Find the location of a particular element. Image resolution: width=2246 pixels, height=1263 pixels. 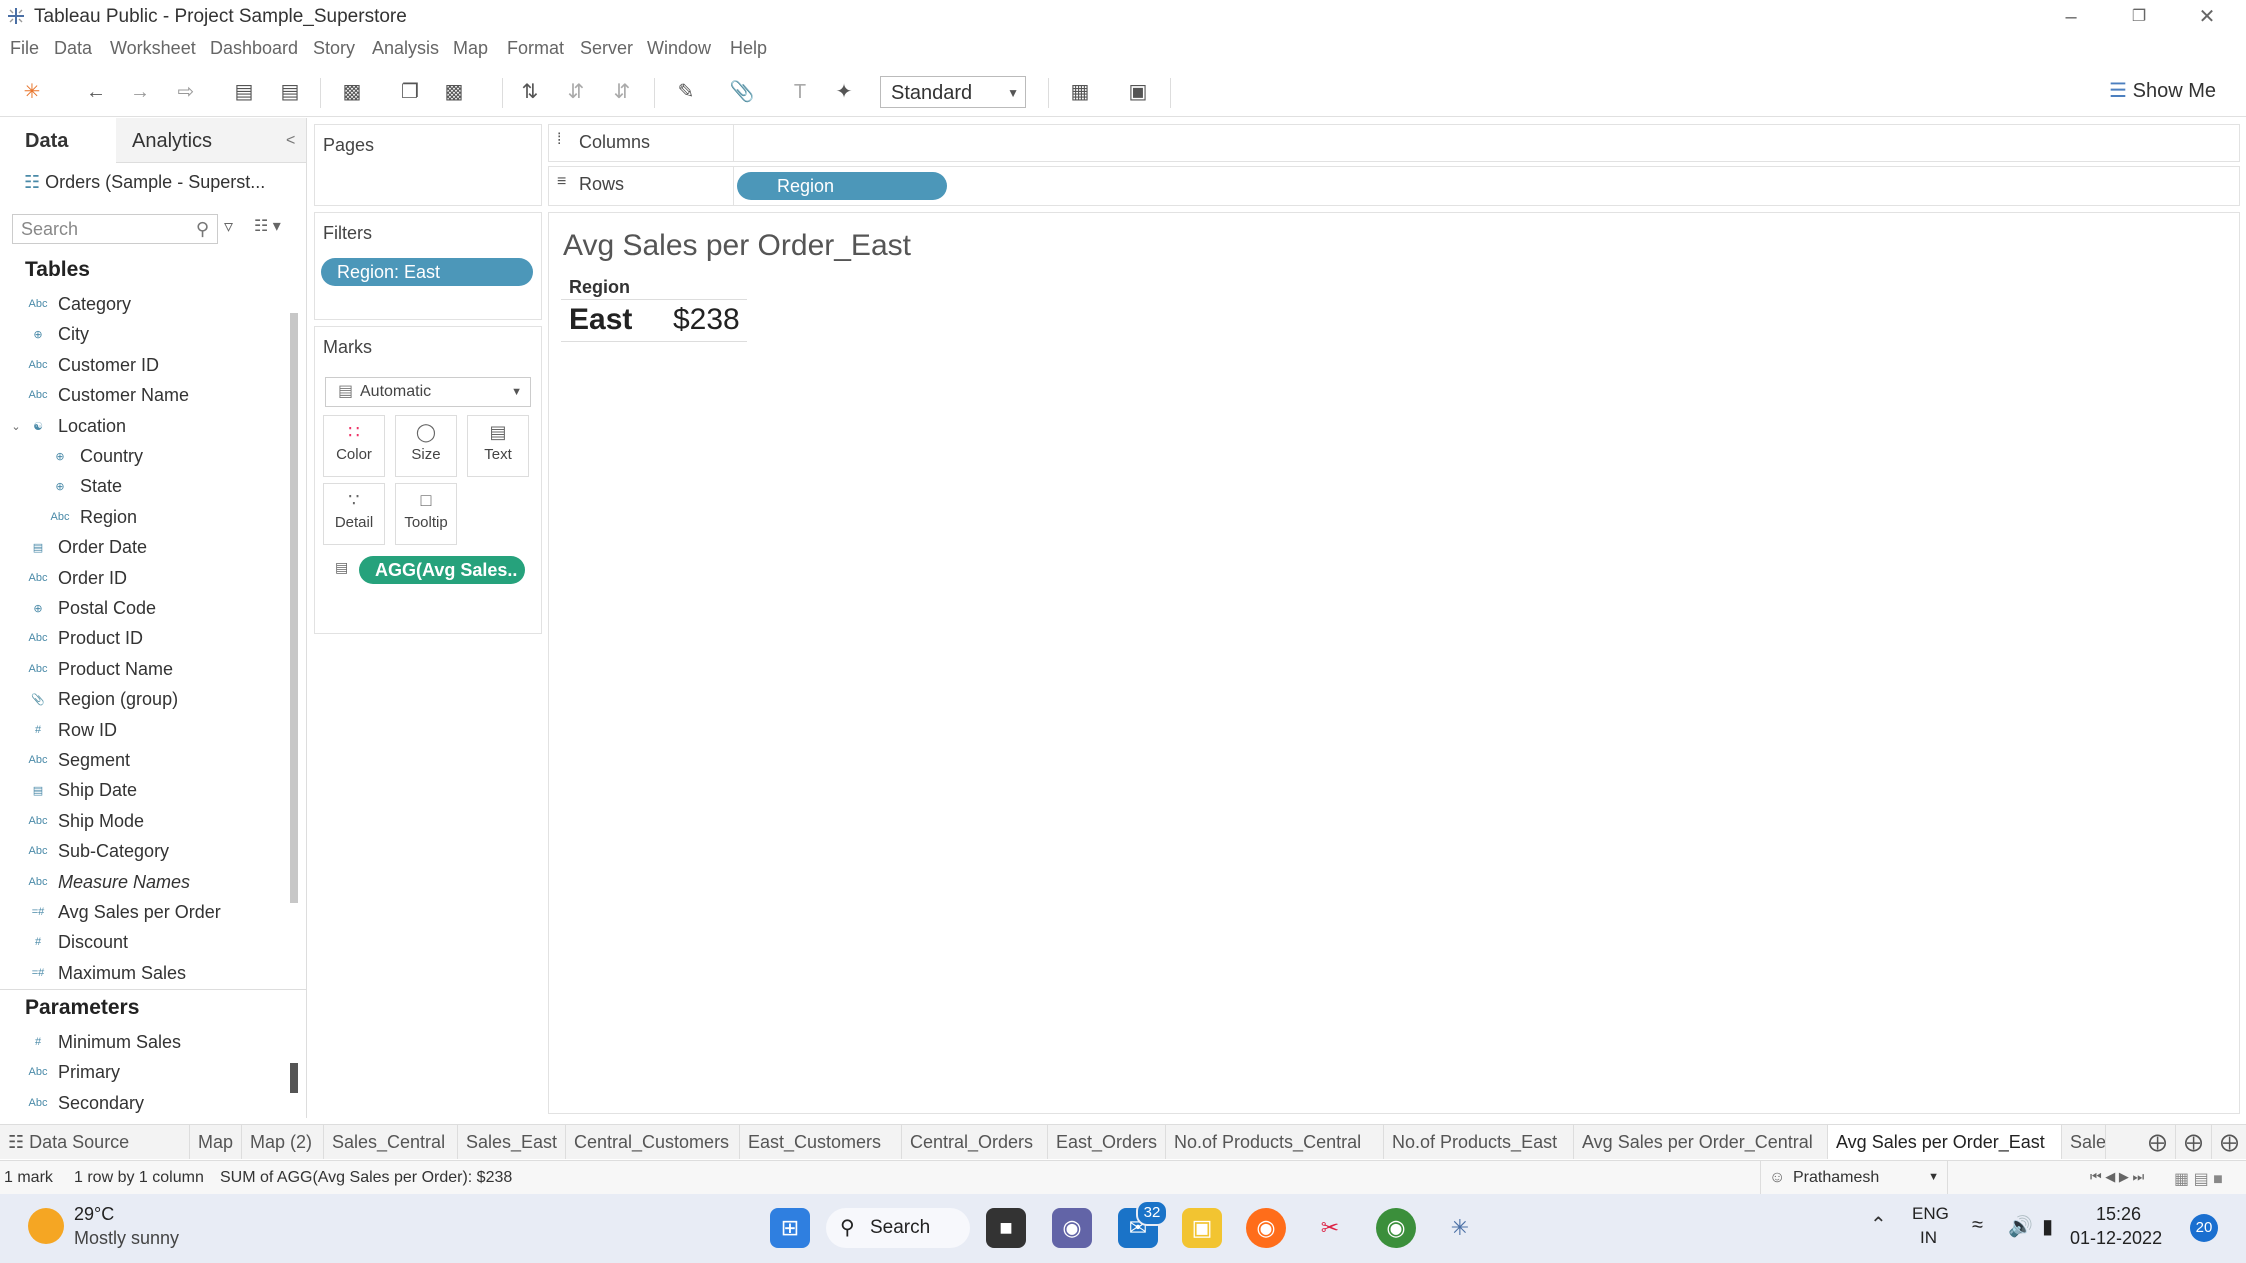

field-item: Location is located at coordinates (92, 426).